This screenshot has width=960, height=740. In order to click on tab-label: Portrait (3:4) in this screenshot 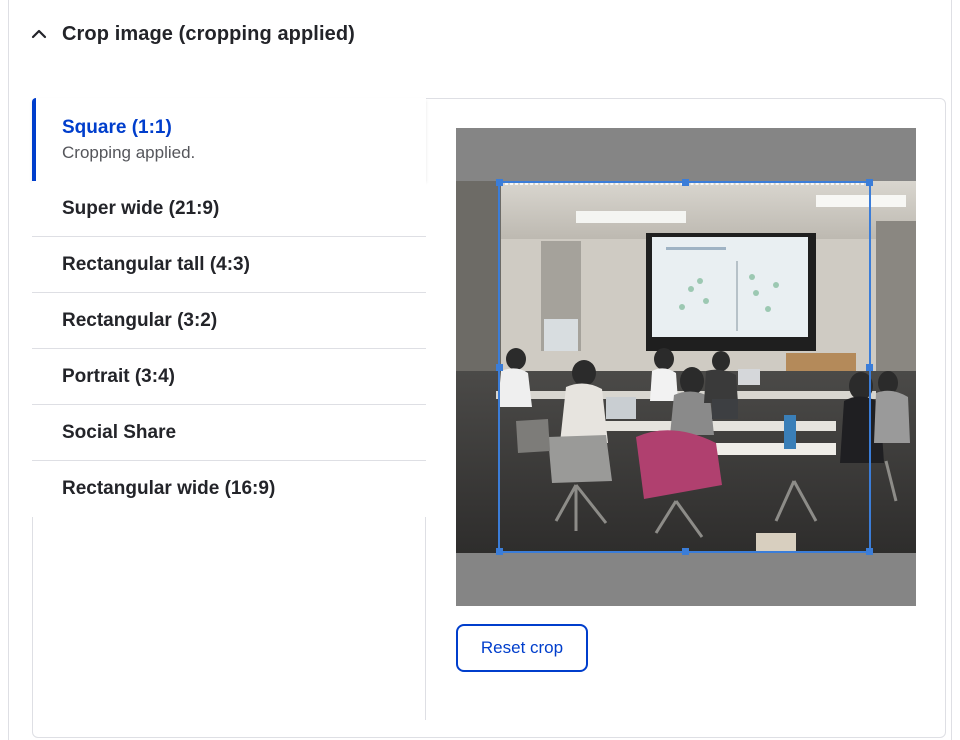, I will do `click(118, 376)`.